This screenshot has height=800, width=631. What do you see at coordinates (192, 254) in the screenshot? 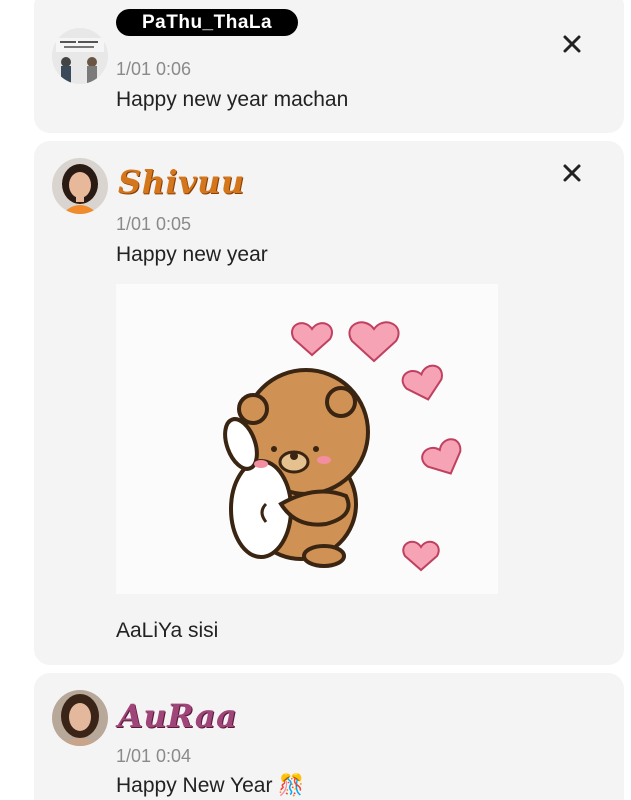
I see `comment-text: Happy new year` at bounding box center [192, 254].